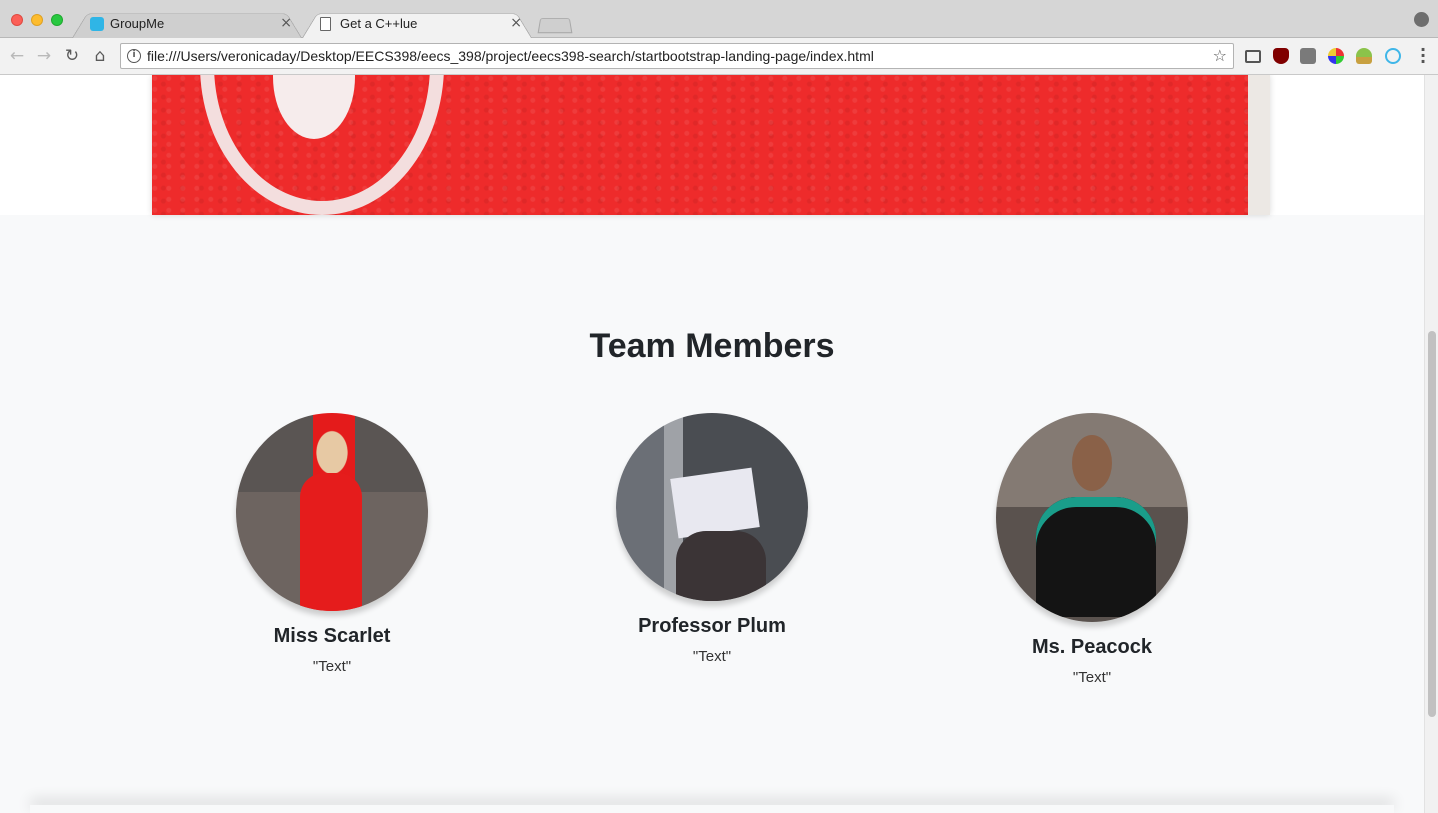  I want to click on vertical-scrollbar, so click(1431, 444).